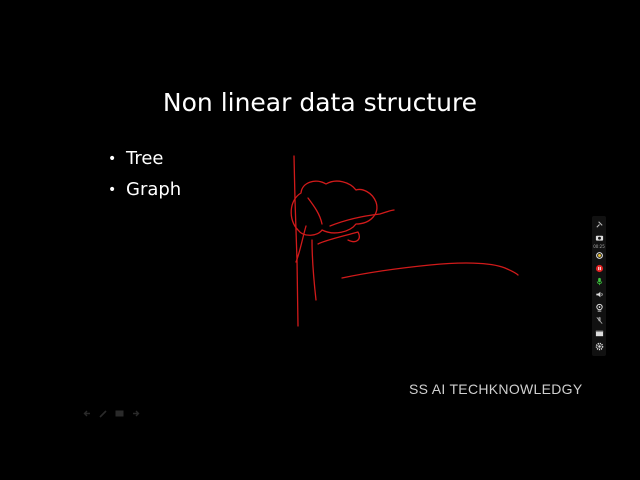 This screenshot has width=640, height=480. Describe the element at coordinates (103, 411) in the screenshot. I see `pen-icon` at that location.